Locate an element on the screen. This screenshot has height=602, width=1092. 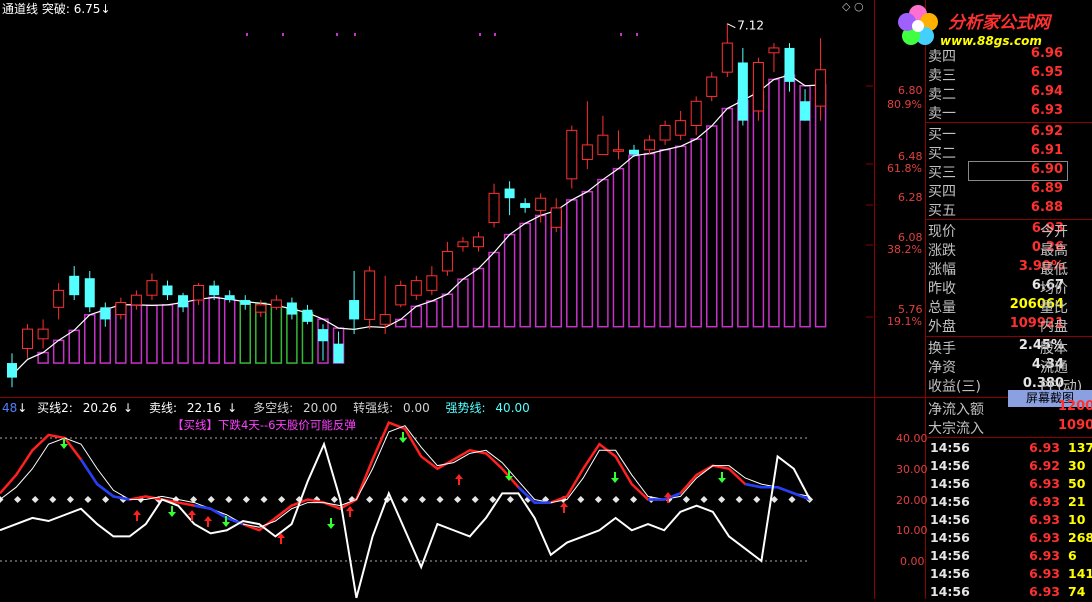
bid-row: 买四 6.89 is located at coordinates (995, 190).